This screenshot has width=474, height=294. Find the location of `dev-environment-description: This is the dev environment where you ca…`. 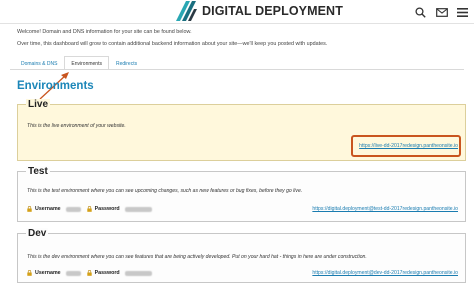

dev-environment-description: This is the dev environment where you ca… is located at coordinates (197, 257).